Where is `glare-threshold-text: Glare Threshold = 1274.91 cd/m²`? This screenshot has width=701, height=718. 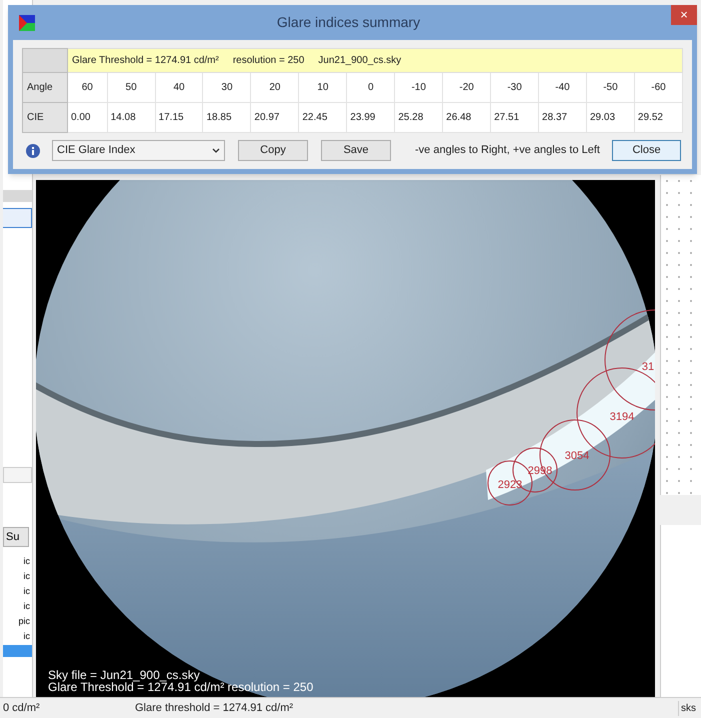
glare-threshold-text: Glare Threshold = 1274.91 cd/m² is located at coordinates (145, 61).